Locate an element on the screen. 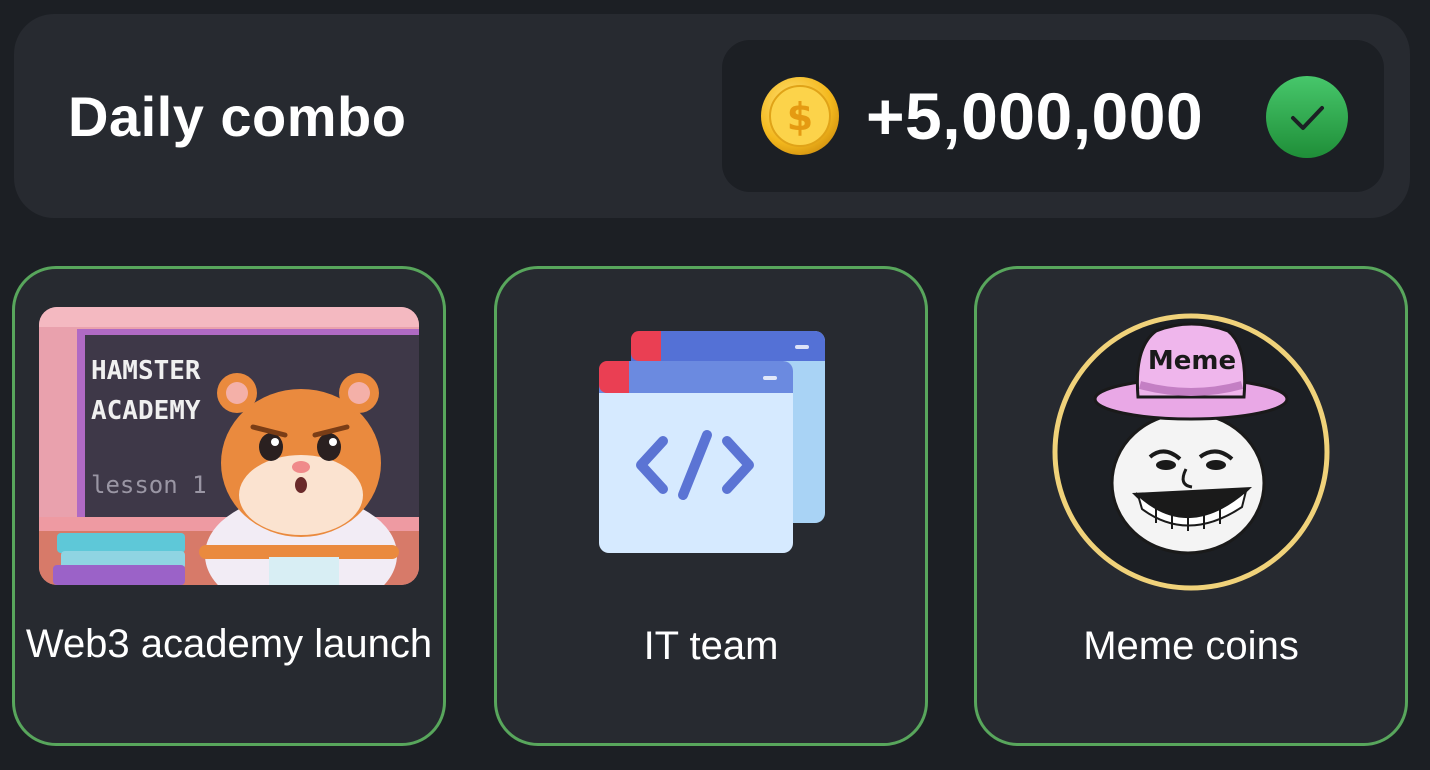 This screenshot has width=1430, height=770. dollar-coin-icon: $ is located at coordinates (800, 116).